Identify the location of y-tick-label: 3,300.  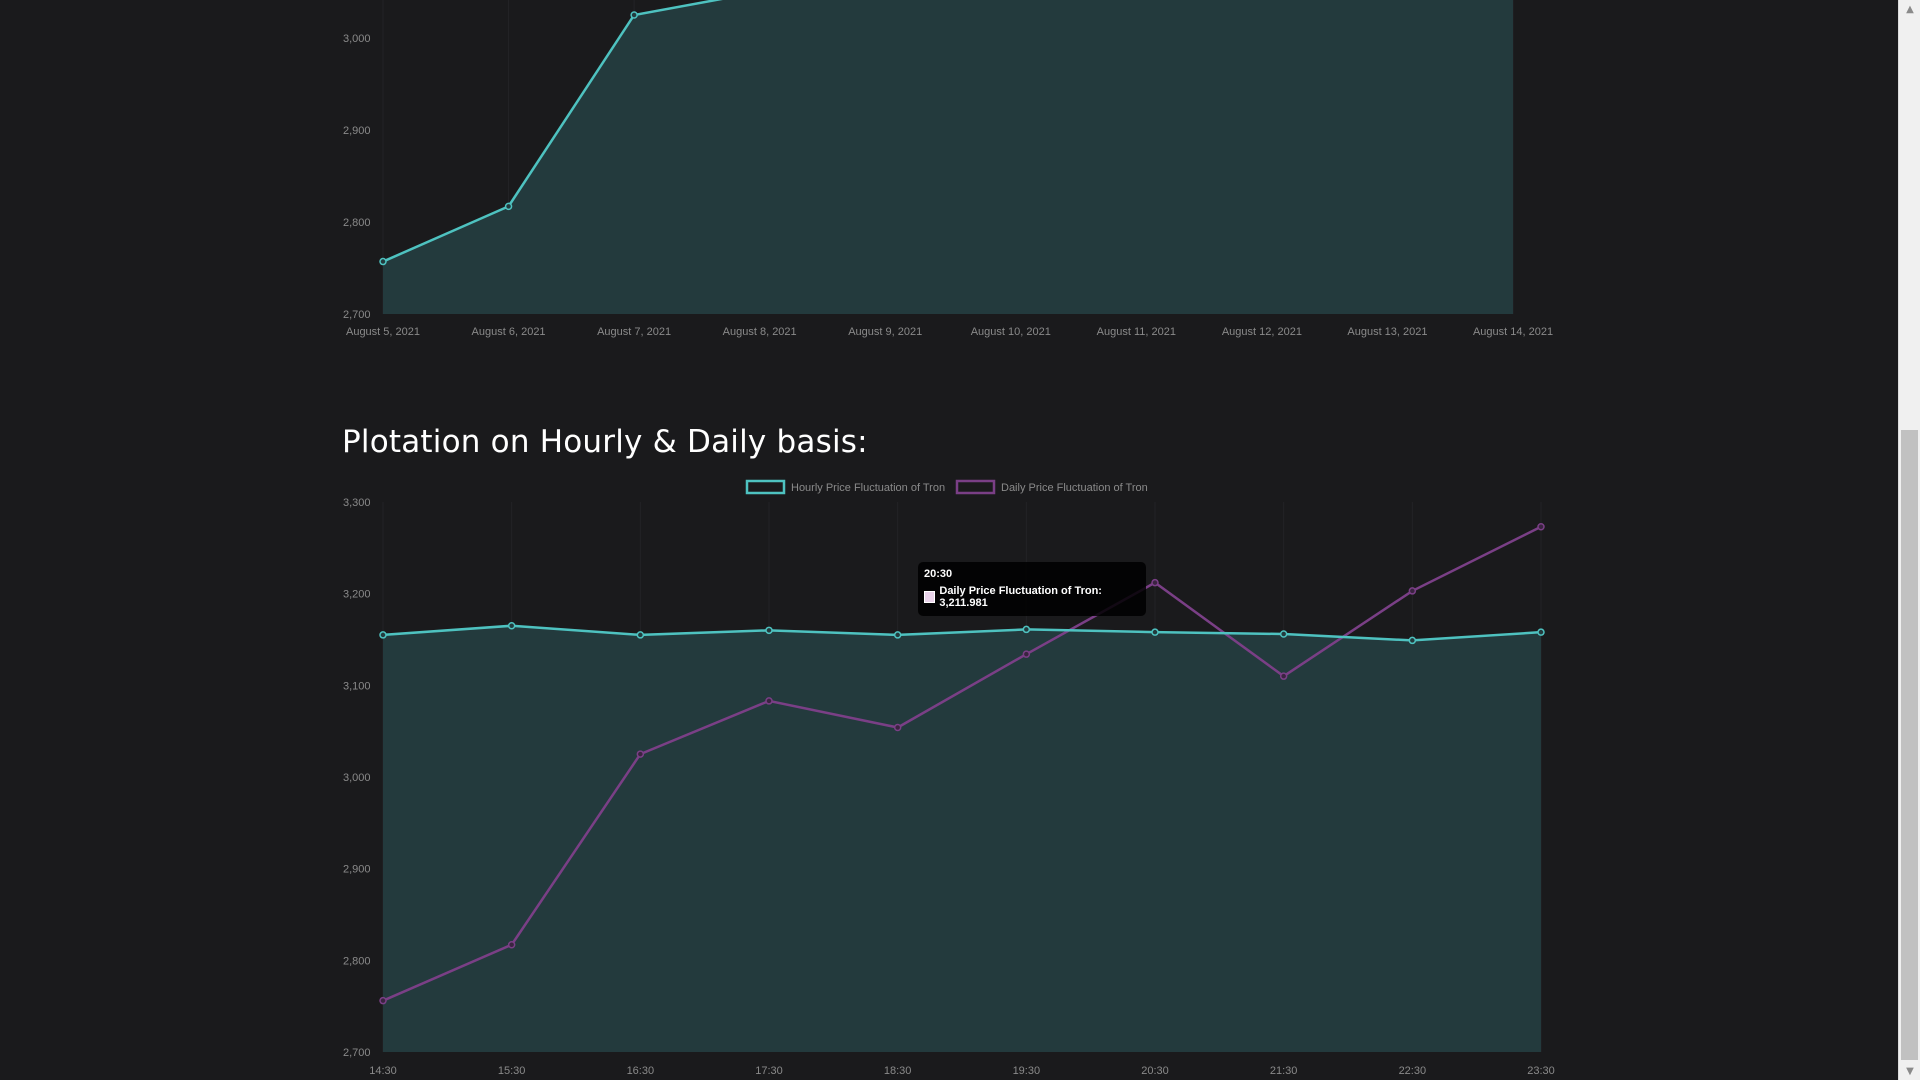
(357, 503).